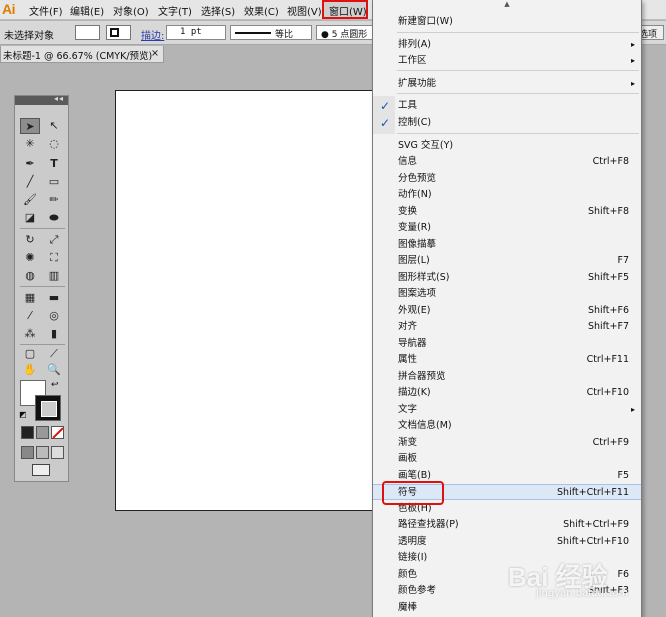 The width and height of the screenshot is (666, 617). What do you see at coordinates (175, 10) in the screenshot?
I see `menu-type: 文字(T)` at bounding box center [175, 10].